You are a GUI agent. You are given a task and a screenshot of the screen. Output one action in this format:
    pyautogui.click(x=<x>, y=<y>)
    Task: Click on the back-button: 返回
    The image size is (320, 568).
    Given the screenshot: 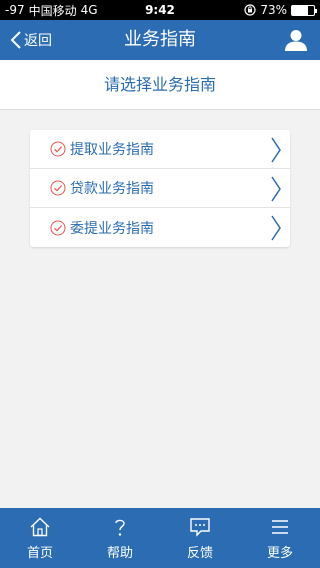 What is the action you would take?
    pyautogui.click(x=31, y=40)
    